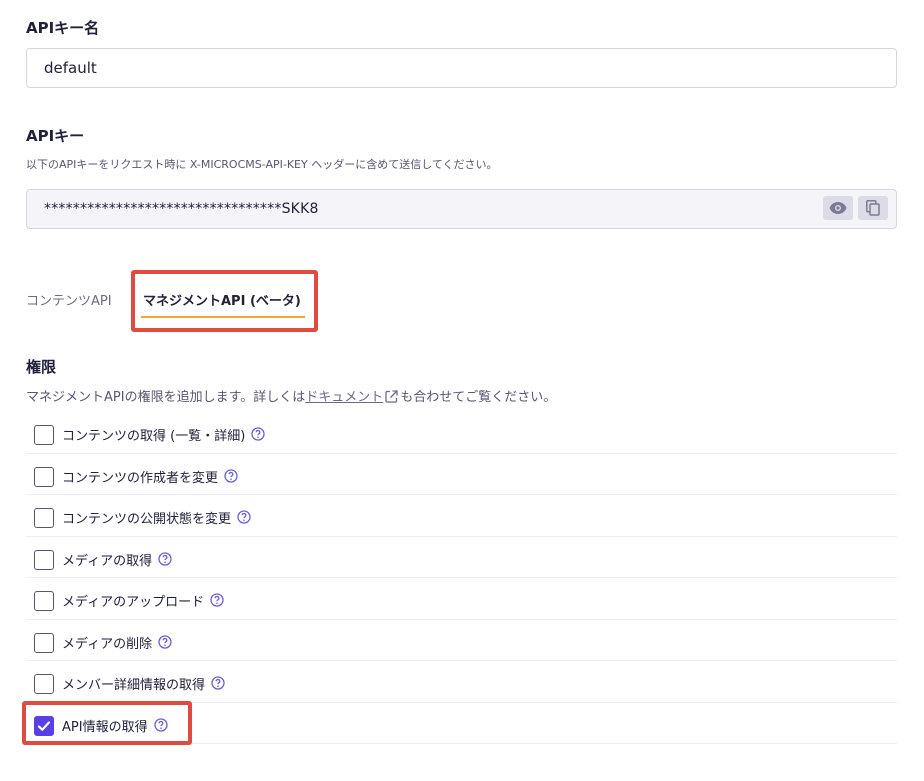 This screenshot has width=924, height=781. Describe the element at coordinates (69, 299) in the screenshot. I see `tab-content-api: コンテンツAPI` at that location.